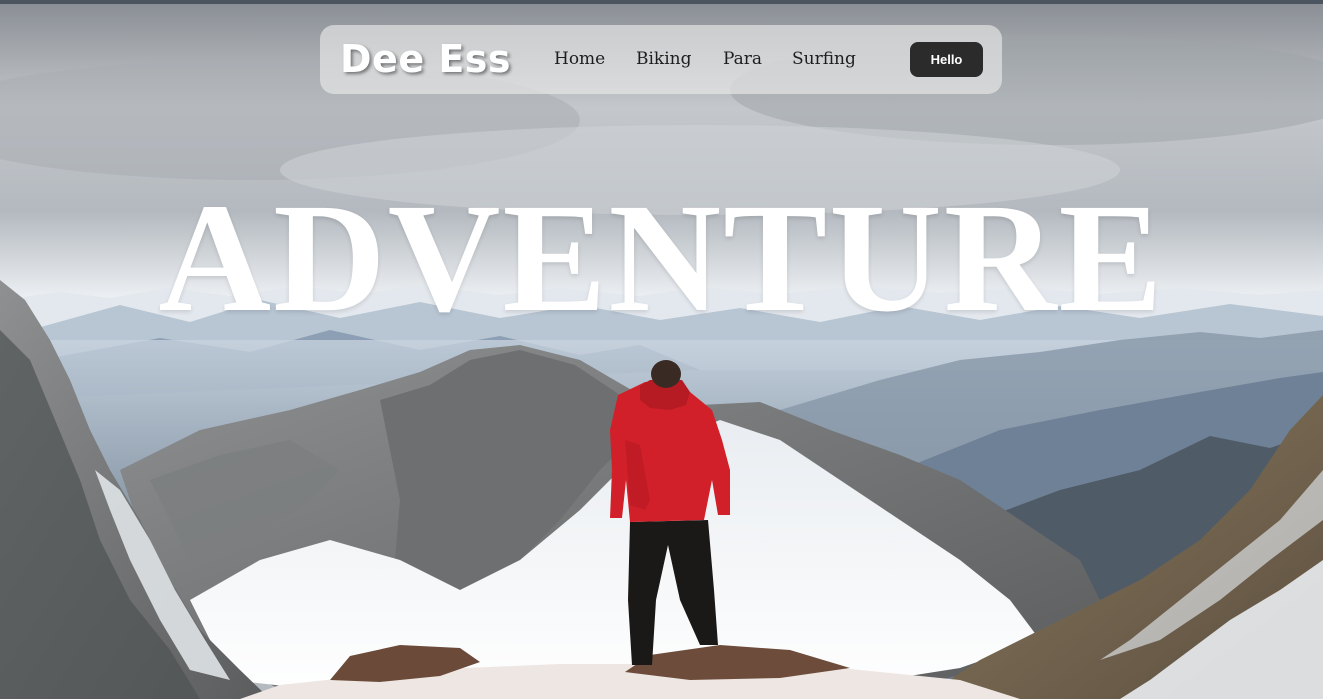 This screenshot has width=1323, height=699. I want to click on logo: Dee Ess, so click(425, 59).